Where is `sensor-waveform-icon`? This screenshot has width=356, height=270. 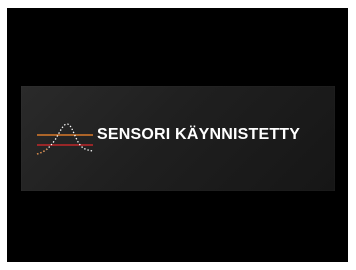 sensor-waveform-icon is located at coordinates (65, 139).